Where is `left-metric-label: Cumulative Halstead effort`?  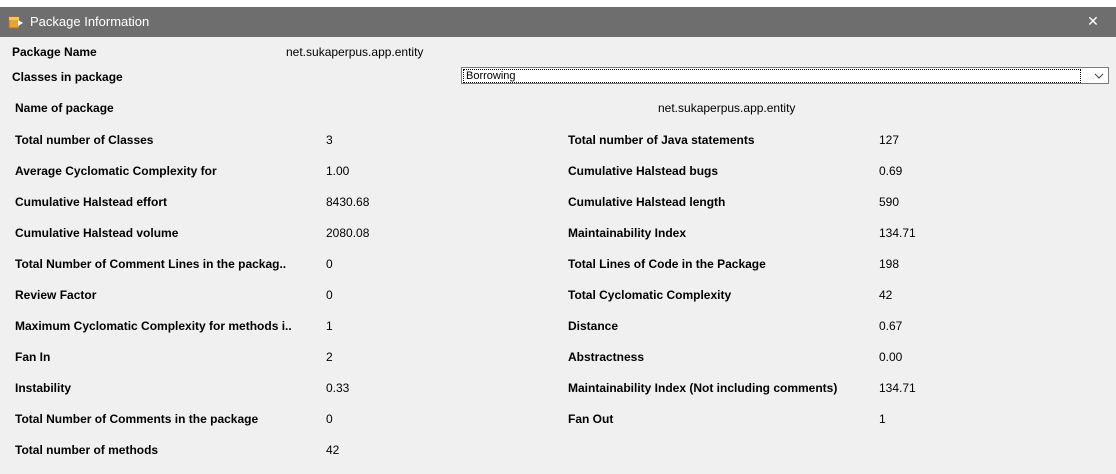 left-metric-label: Cumulative Halstead effort is located at coordinates (91, 202).